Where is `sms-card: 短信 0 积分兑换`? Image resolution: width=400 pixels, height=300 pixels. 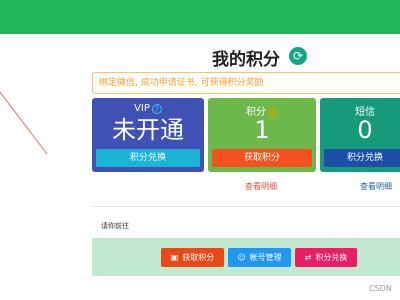
sms-card: 短信 0 积分兑换 is located at coordinates (360, 135).